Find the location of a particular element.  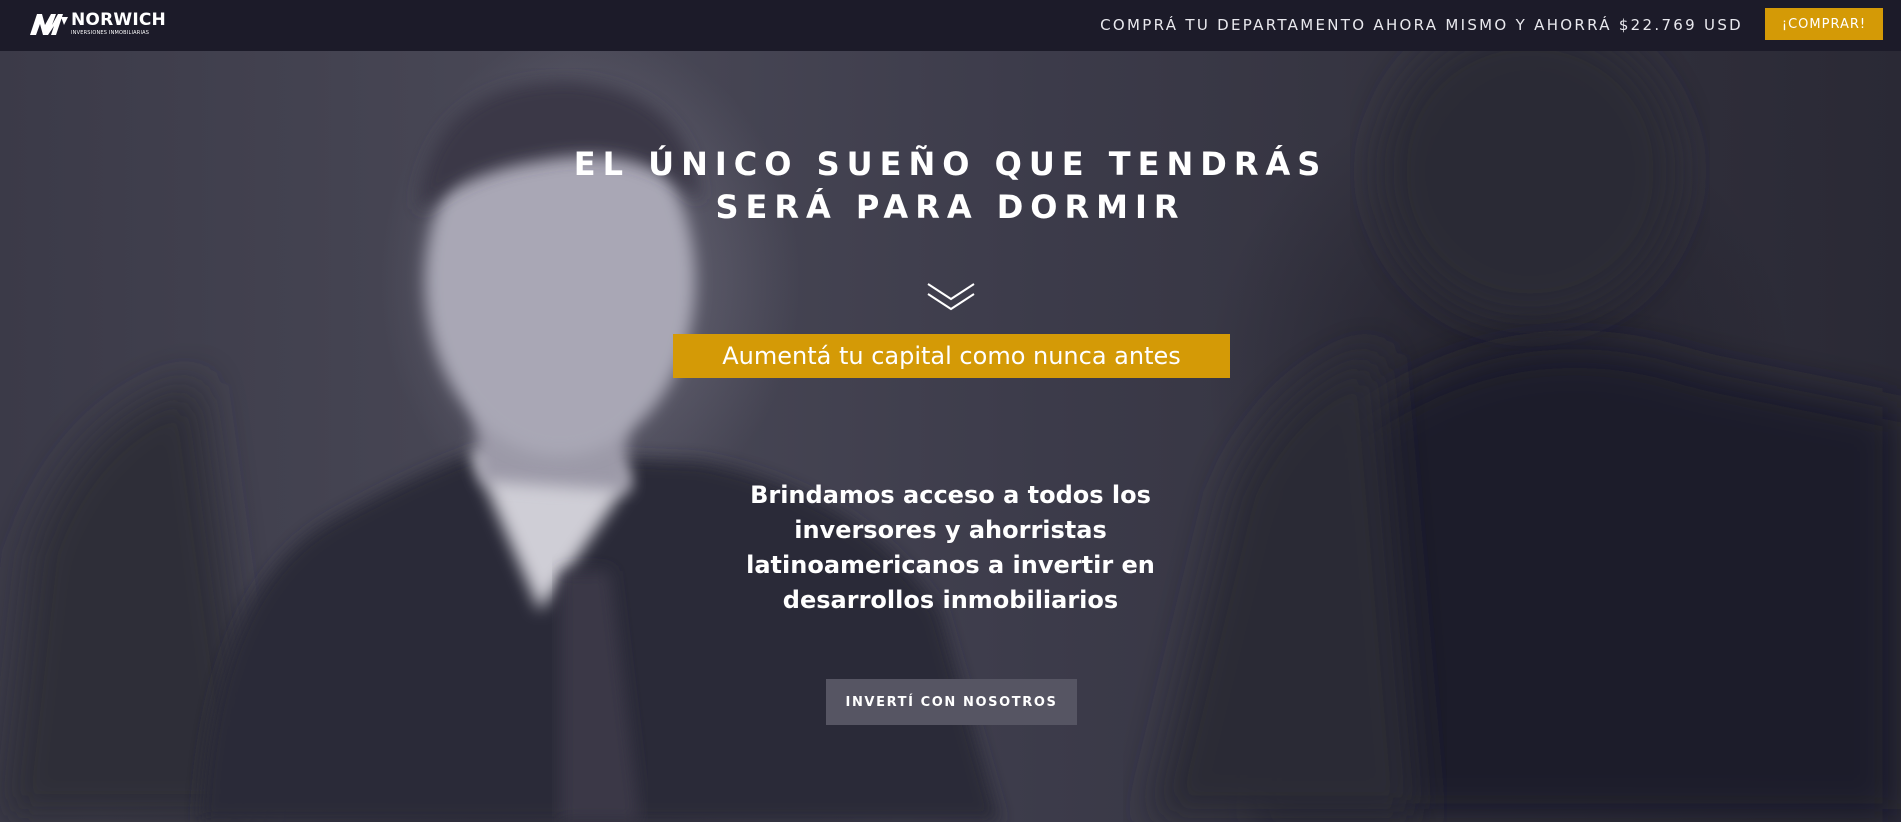

hero-title-line-1: EL ÚNICO SUEÑO QUE TENDRÁS is located at coordinates (950, 164).